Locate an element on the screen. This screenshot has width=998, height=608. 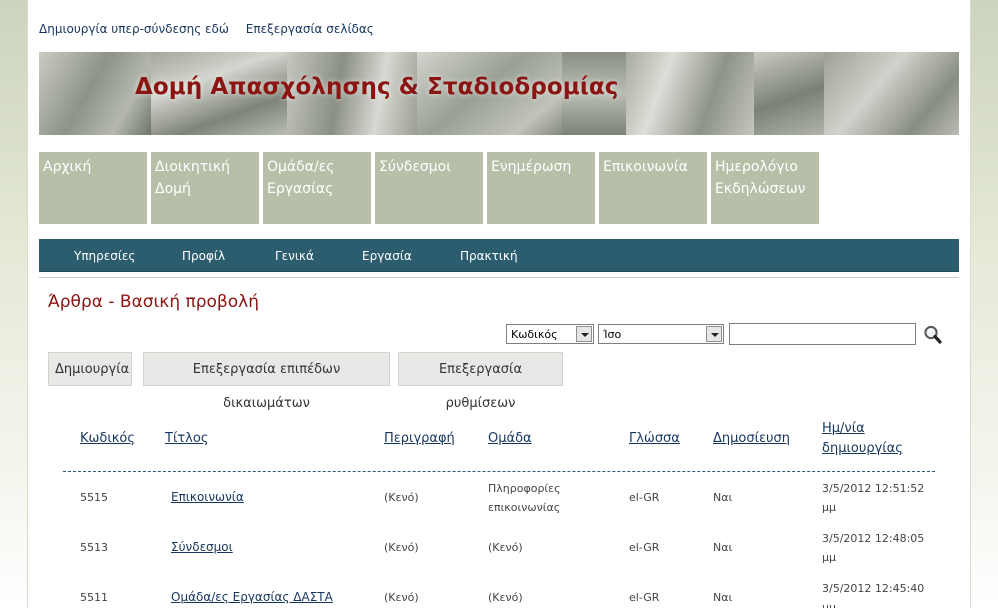
nav-services: Υπηρεσίες is located at coordinates (104, 256).